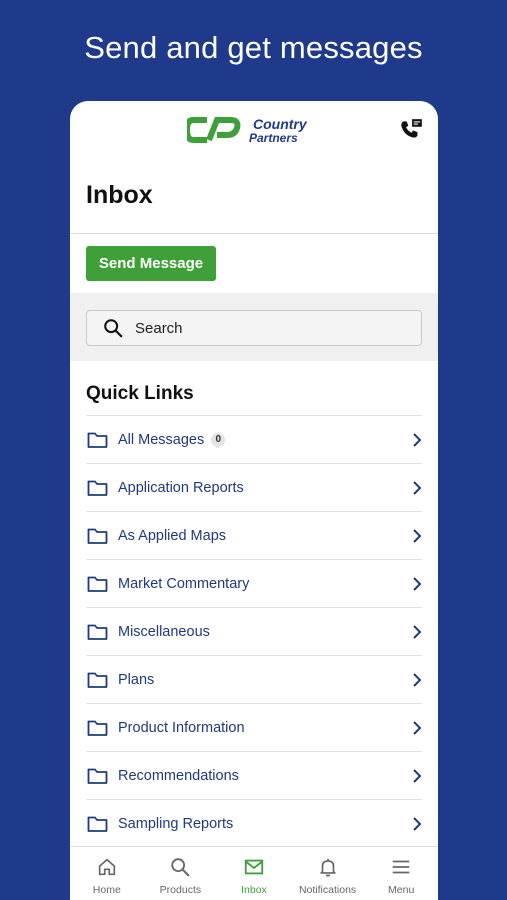 This screenshot has height=900, width=507. I want to click on tab-label: Products, so click(180, 890).